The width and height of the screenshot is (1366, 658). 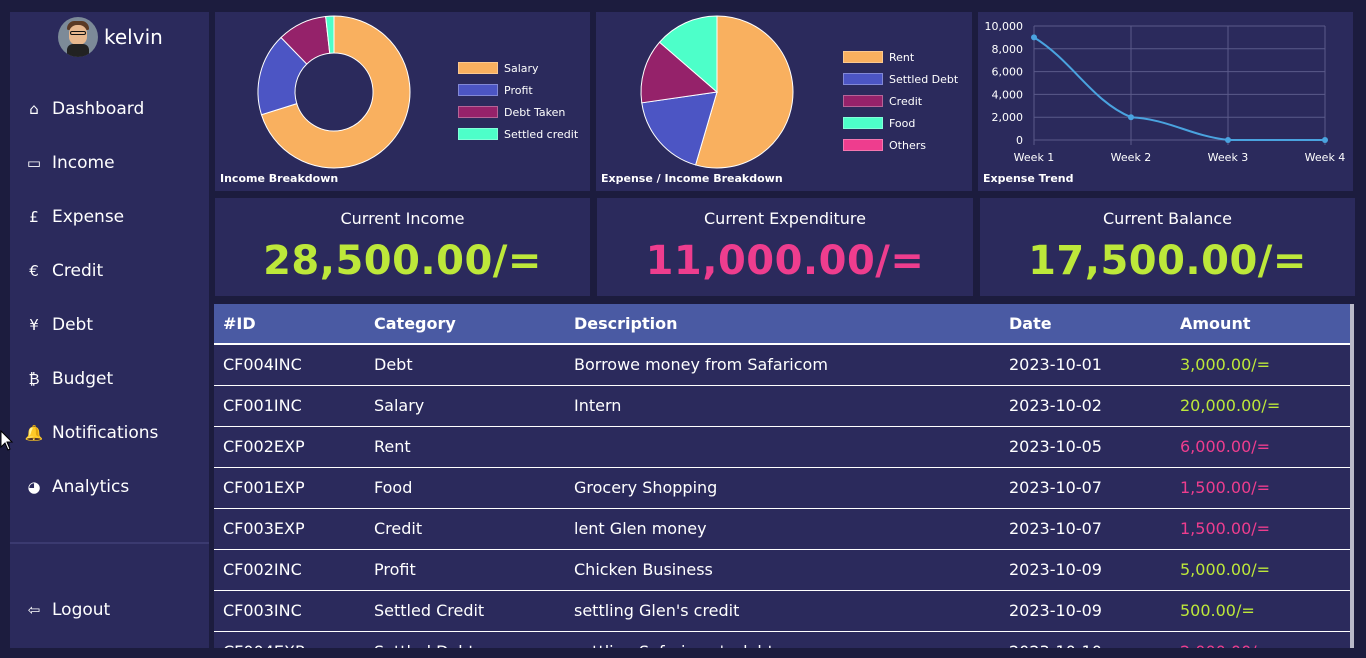 What do you see at coordinates (1085, 324) in the screenshot?
I see `column-header: Date` at bounding box center [1085, 324].